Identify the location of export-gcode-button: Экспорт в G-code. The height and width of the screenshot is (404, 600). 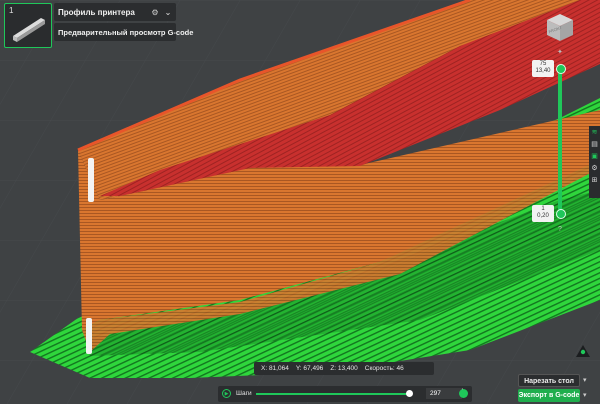
(549, 395).